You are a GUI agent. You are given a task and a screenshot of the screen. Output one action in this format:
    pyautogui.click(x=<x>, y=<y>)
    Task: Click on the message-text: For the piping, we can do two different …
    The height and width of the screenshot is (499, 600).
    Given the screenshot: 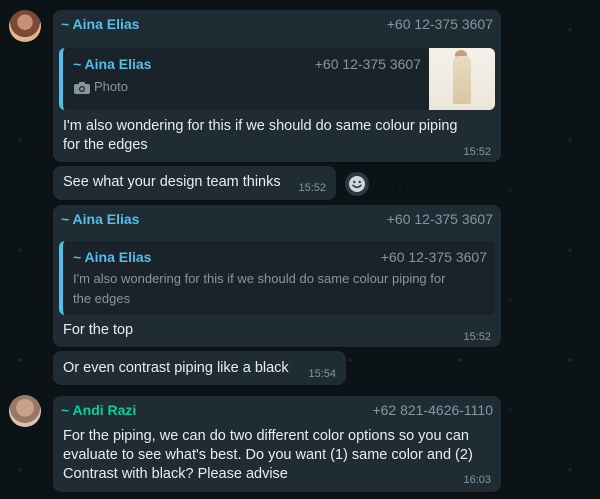 What is the action you would take?
    pyautogui.click(x=266, y=436)
    